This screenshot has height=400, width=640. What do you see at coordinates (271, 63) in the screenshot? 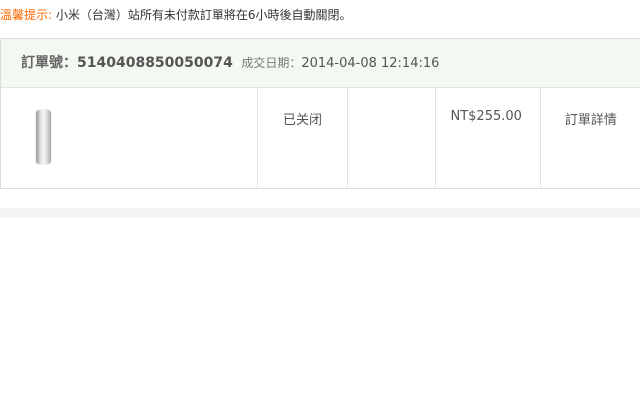
I see `order-date-label: 成交日期：` at bounding box center [271, 63].